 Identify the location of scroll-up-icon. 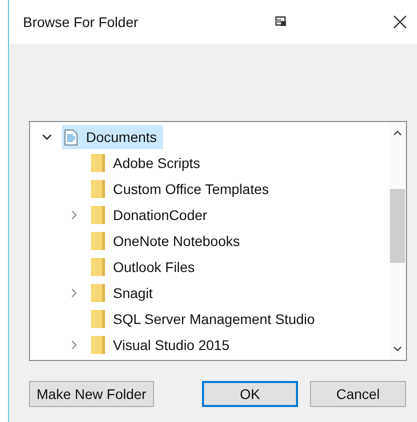
(397, 133).